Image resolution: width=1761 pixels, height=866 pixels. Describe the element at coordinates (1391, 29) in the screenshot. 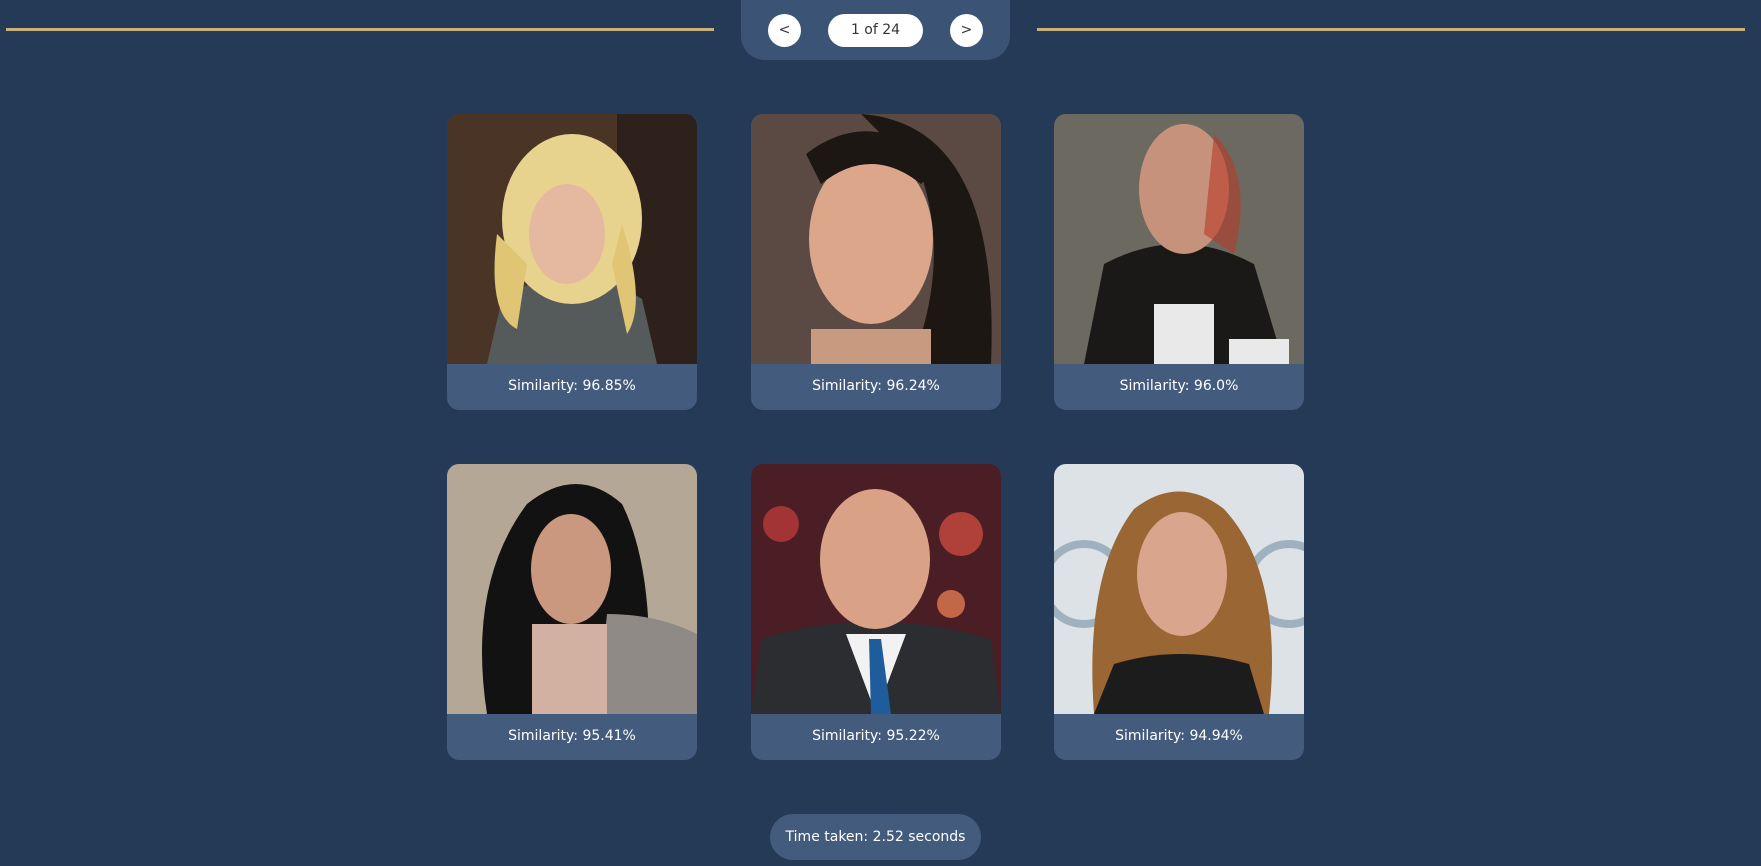

I see `divider-right` at that location.